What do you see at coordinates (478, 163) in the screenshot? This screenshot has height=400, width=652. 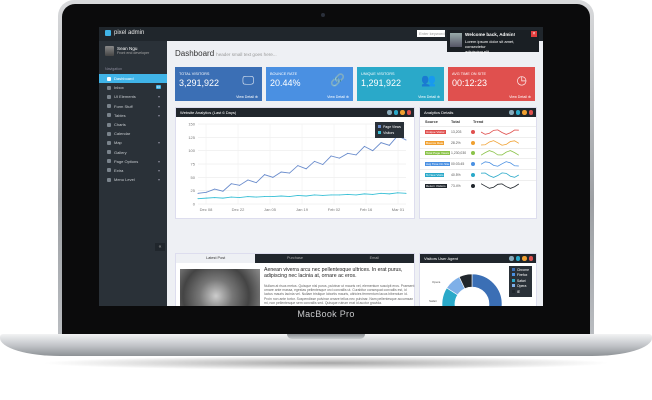 I see `table-row: Avg Time On Site 00:03:45` at bounding box center [478, 163].